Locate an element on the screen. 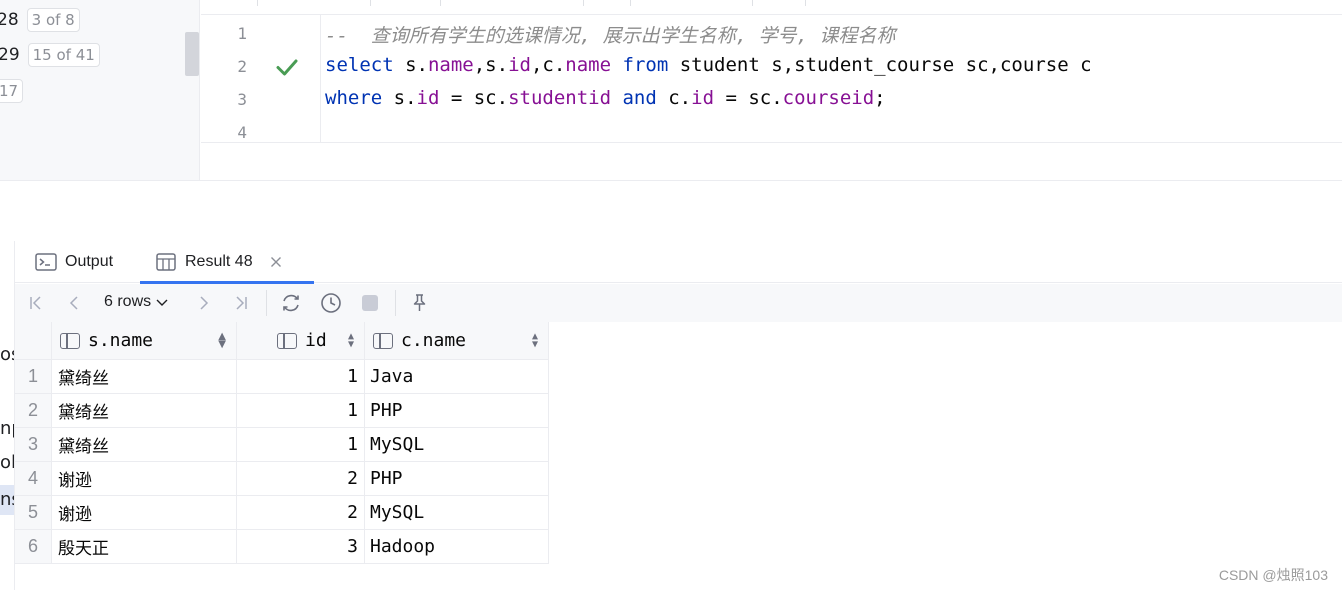  sidebar-item-number: 28 is located at coordinates (9, 20).